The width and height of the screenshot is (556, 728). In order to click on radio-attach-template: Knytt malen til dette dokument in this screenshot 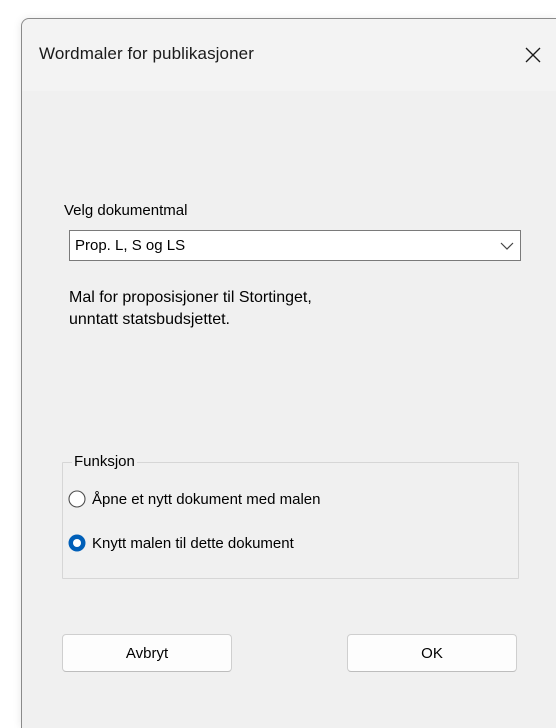, I will do `click(181, 543)`.